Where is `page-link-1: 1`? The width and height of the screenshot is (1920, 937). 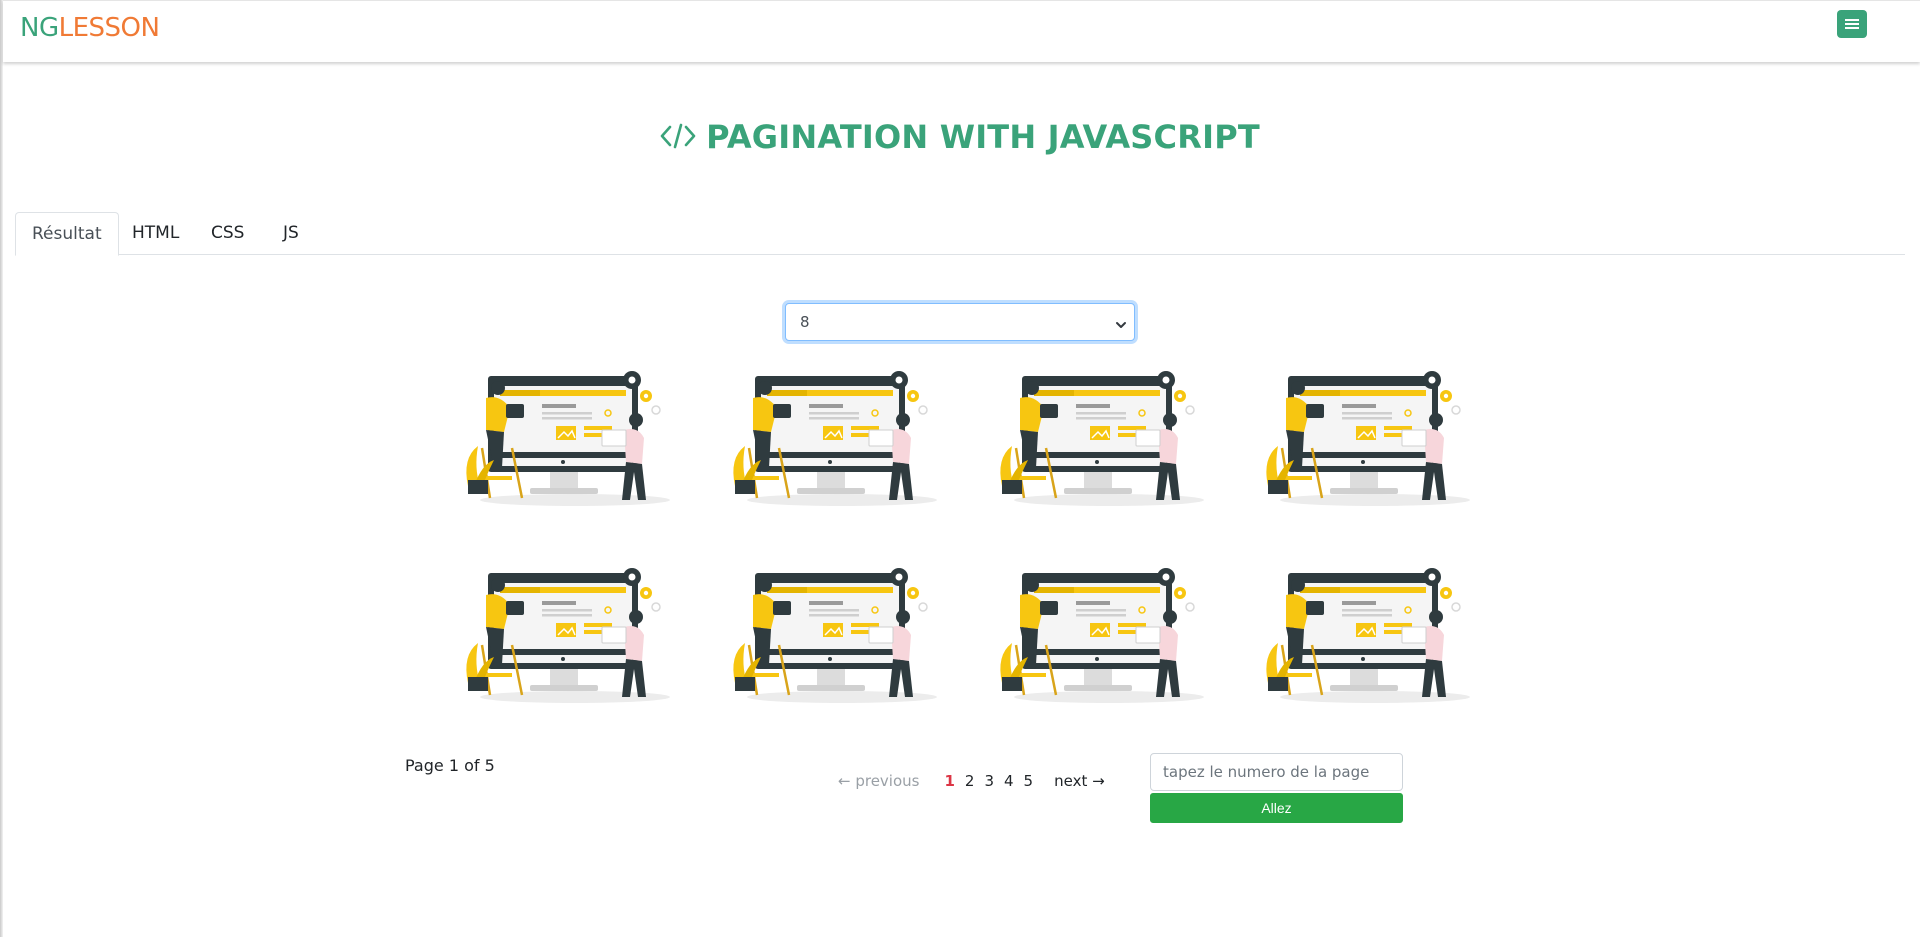
page-link-1: 1 is located at coordinates (949, 781).